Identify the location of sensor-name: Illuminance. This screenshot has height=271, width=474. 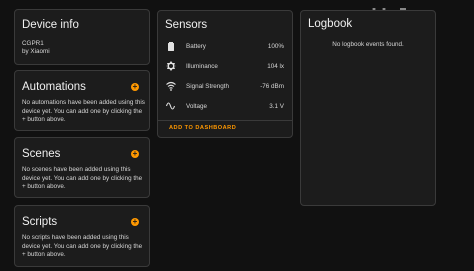
(202, 66).